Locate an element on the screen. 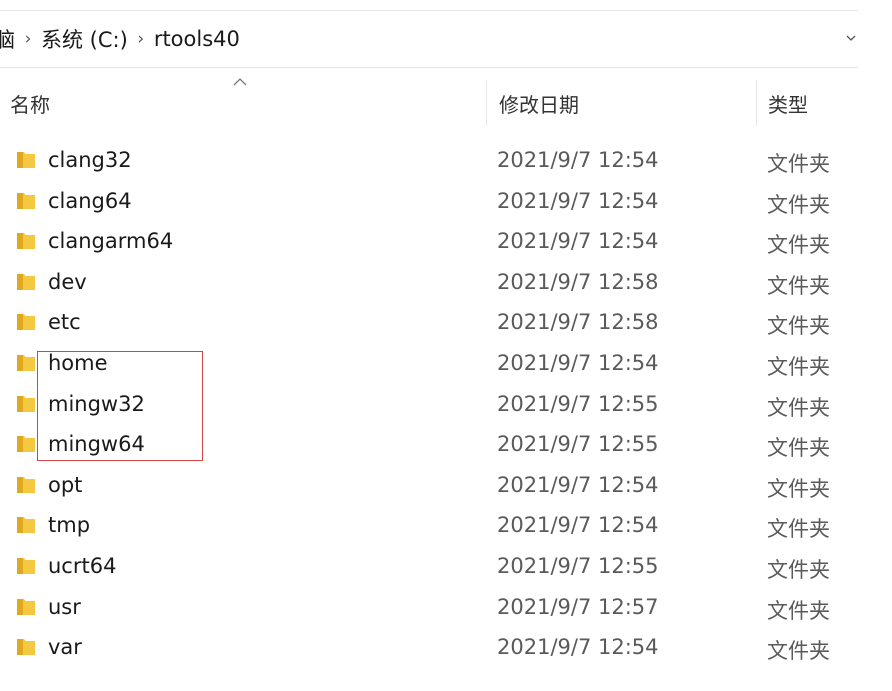  file-row-etc: etc 2021/9/7 12:58 文件夹 is located at coordinates (429, 322).